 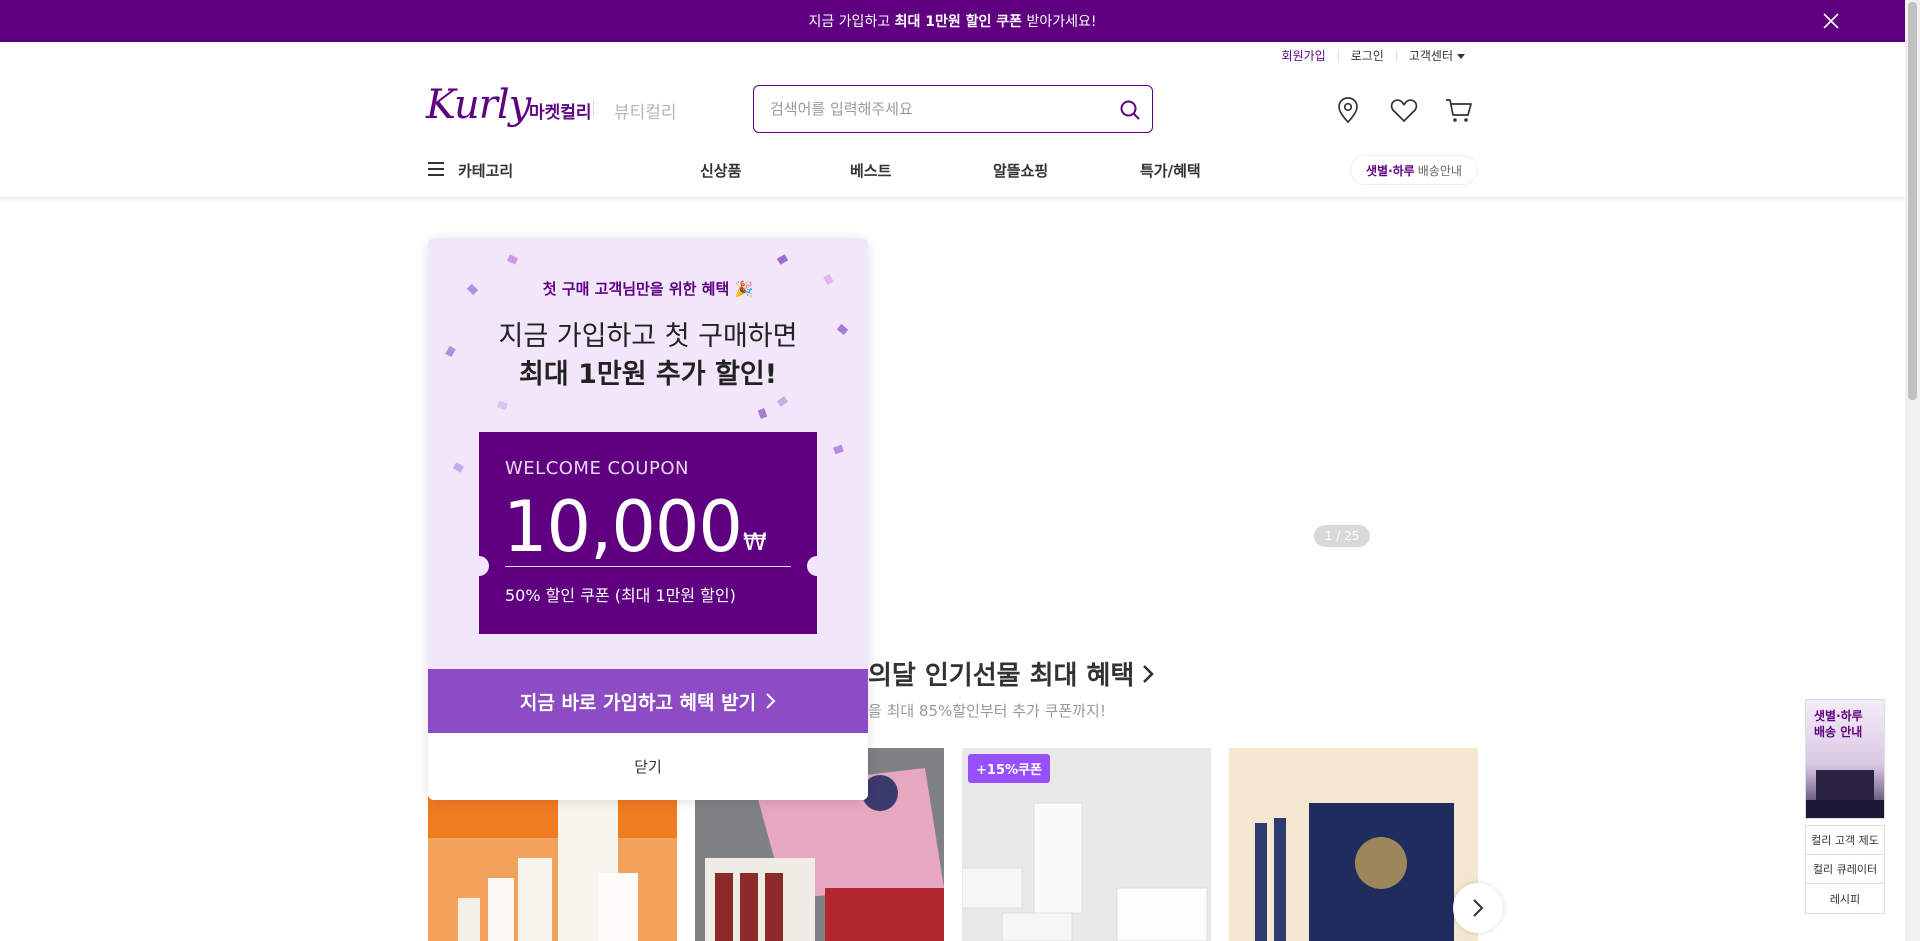 I want to click on side-delivery-banner: 샛별·하루 배송 안내, so click(x=1845, y=759).